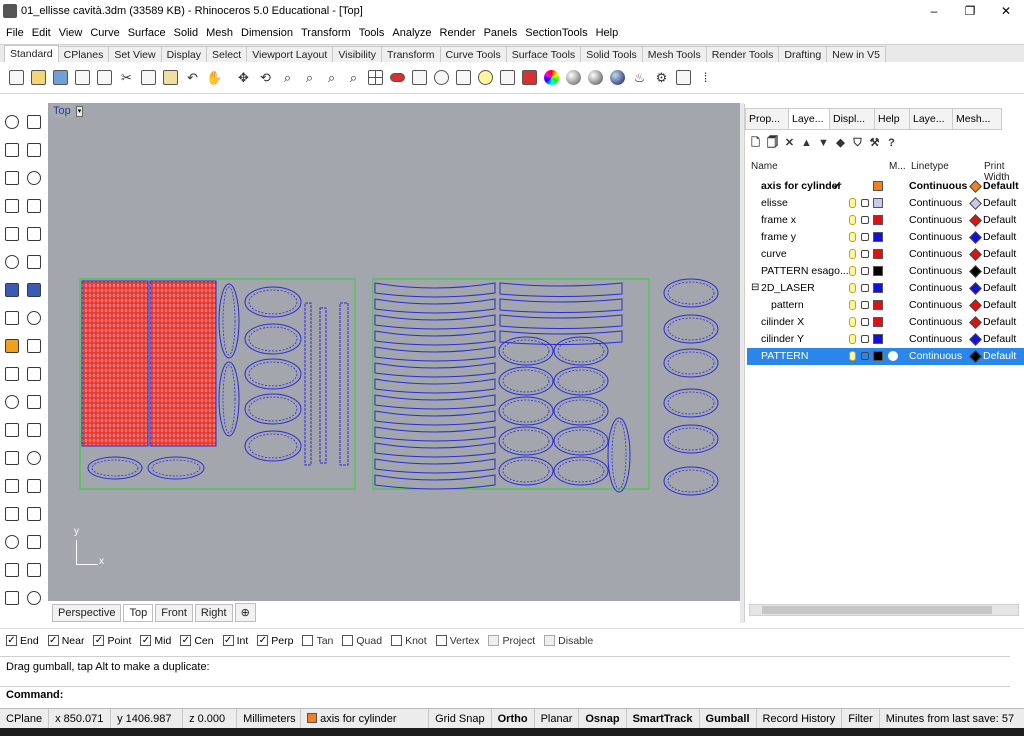 Image resolution: width=1024 pixels, height=736 pixels. Describe the element at coordinates (309, 78) in the screenshot. I see `zoom-extents-icon: ⌕` at that location.